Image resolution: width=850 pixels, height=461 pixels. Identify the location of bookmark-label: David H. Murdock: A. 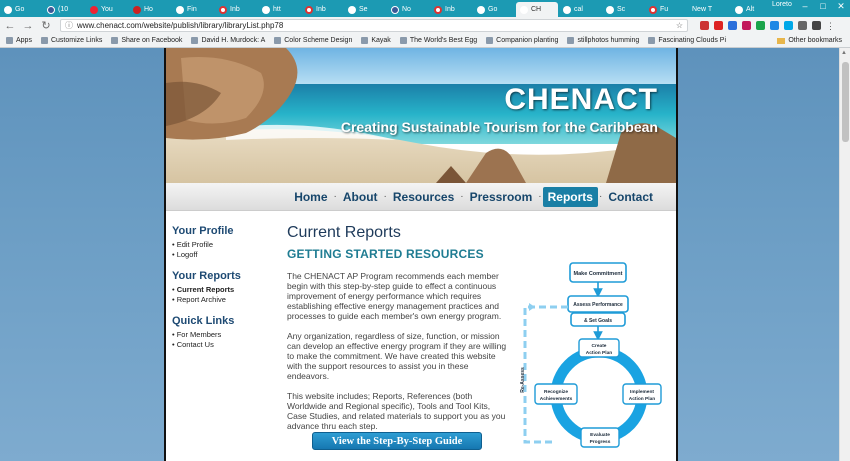
(233, 40).